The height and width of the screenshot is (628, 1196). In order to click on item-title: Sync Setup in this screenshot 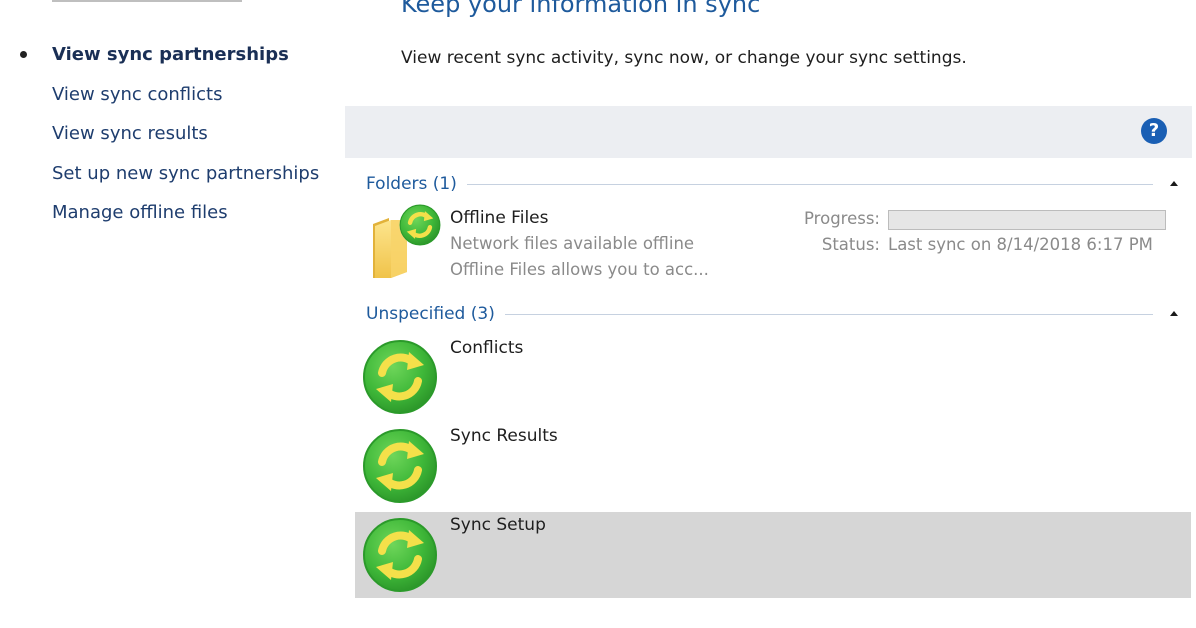, I will do `click(498, 525)`.